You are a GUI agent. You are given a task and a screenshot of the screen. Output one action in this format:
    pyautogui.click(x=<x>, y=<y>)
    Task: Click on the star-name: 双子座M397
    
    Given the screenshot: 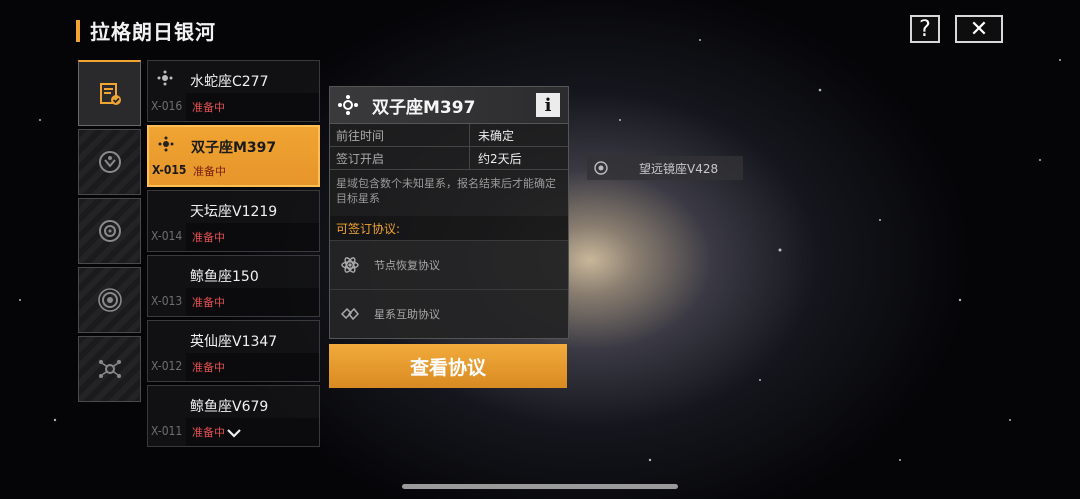 What is the action you would take?
    pyautogui.click(x=234, y=148)
    